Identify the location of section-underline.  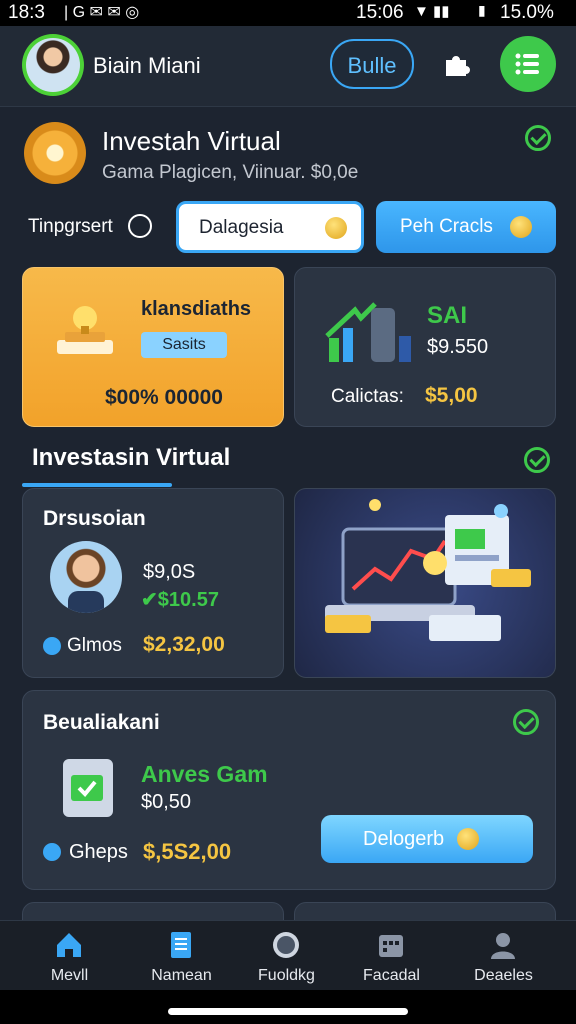
(97, 485).